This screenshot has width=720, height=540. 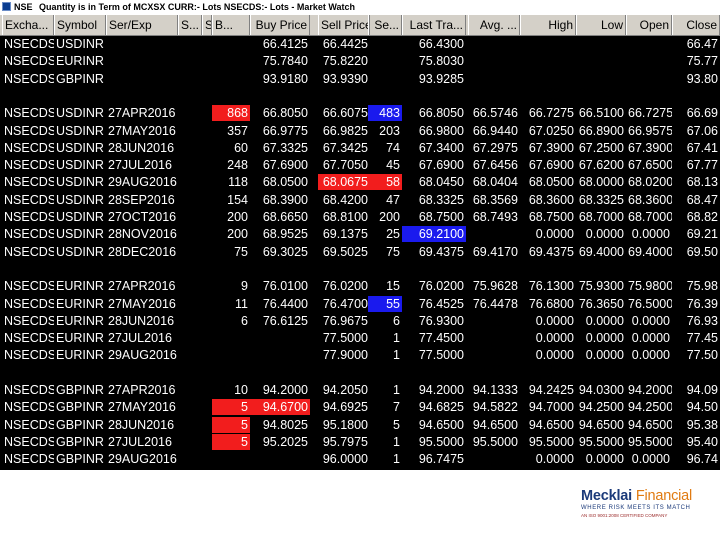 I want to click on column-header-low: Low, so click(x=601, y=25).